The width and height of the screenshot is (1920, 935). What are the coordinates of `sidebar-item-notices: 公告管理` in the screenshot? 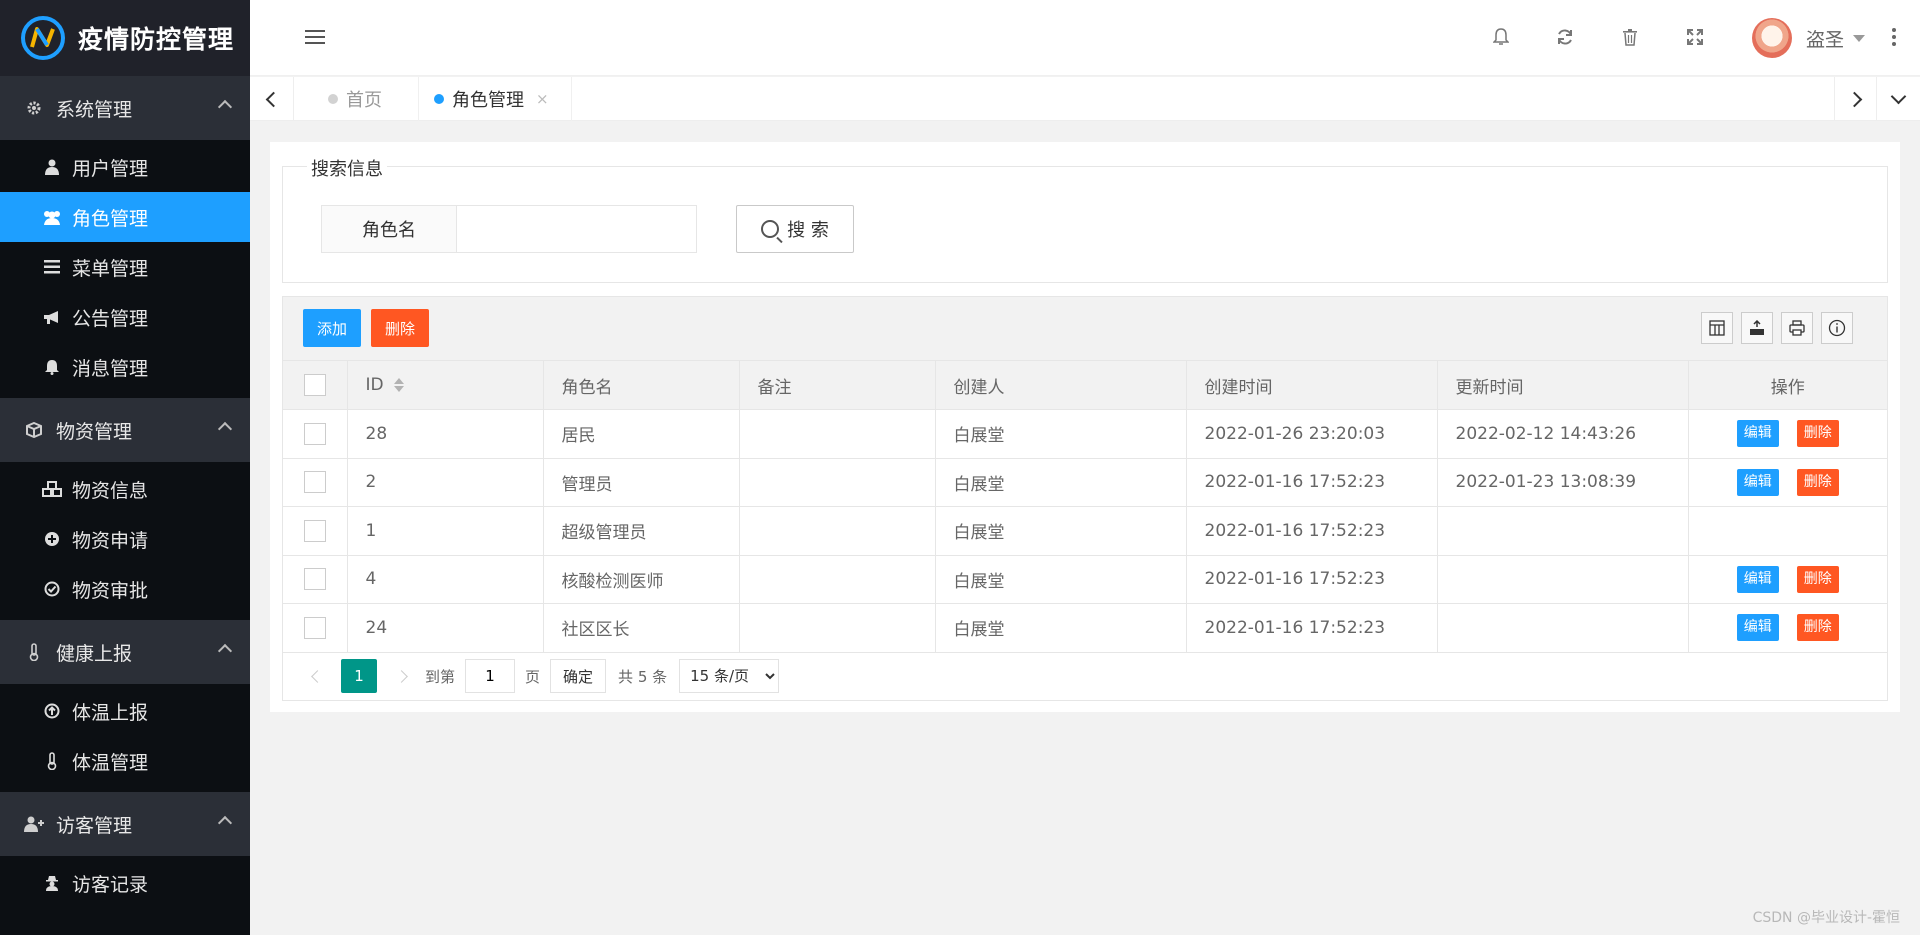 It's located at (125, 317).